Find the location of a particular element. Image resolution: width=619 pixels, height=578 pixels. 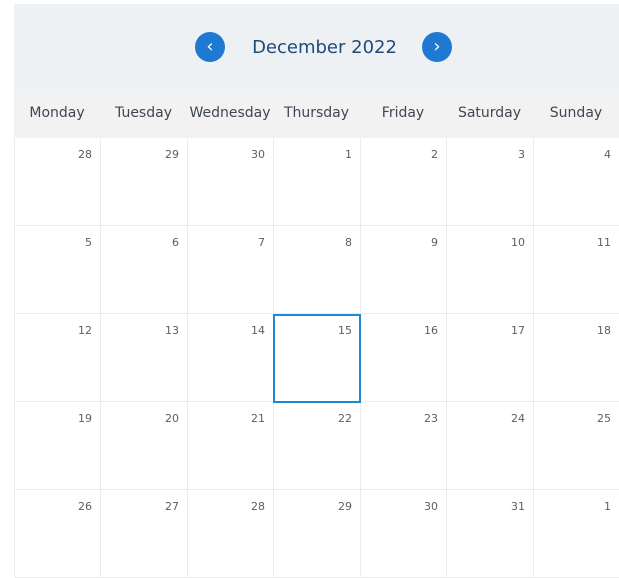

day-number: 11 is located at coordinates (604, 242).